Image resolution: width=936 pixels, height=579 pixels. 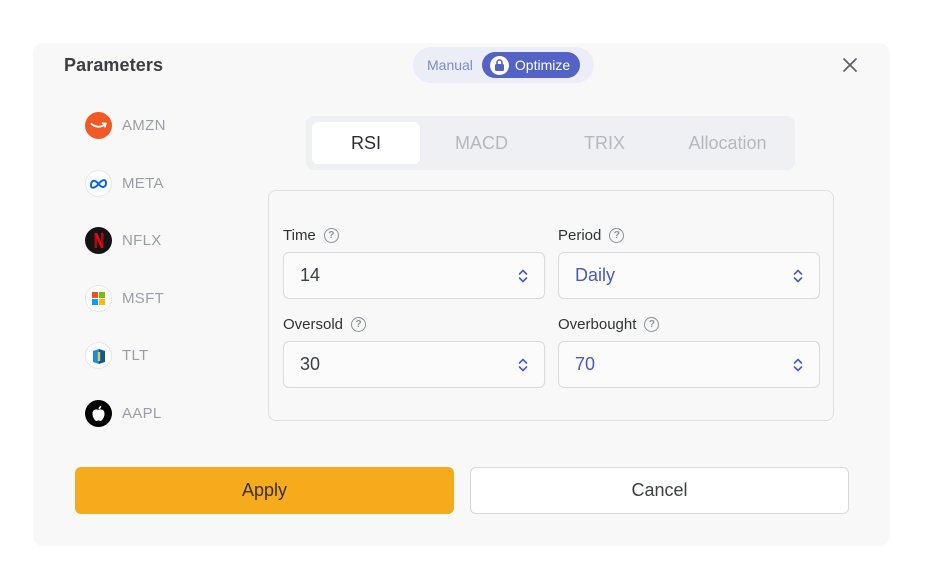 What do you see at coordinates (595, 275) in the screenshot?
I see `period-value: Daily` at bounding box center [595, 275].